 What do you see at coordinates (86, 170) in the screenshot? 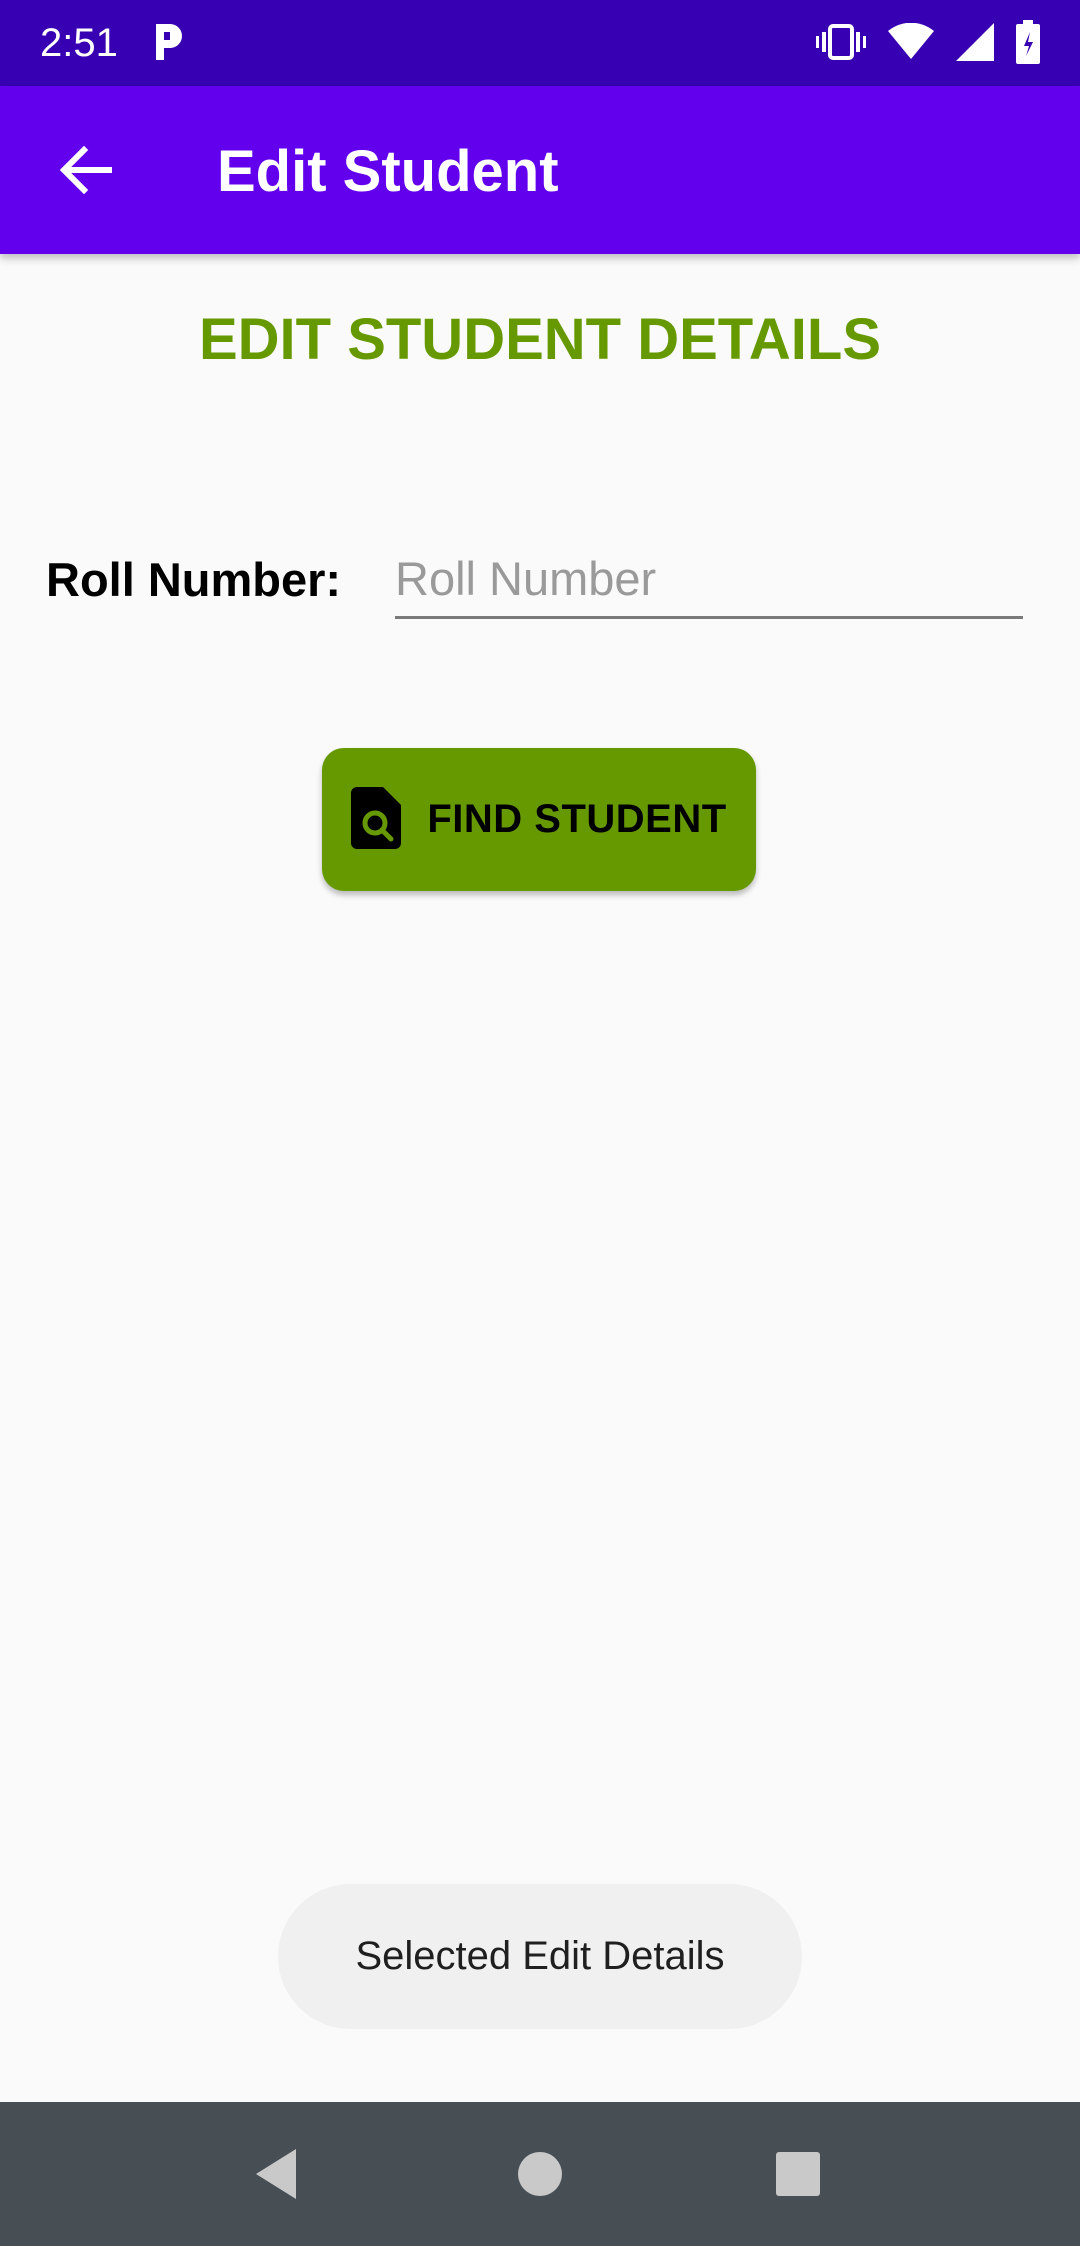
I see `back-arrow-icon` at bounding box center [86, 170].